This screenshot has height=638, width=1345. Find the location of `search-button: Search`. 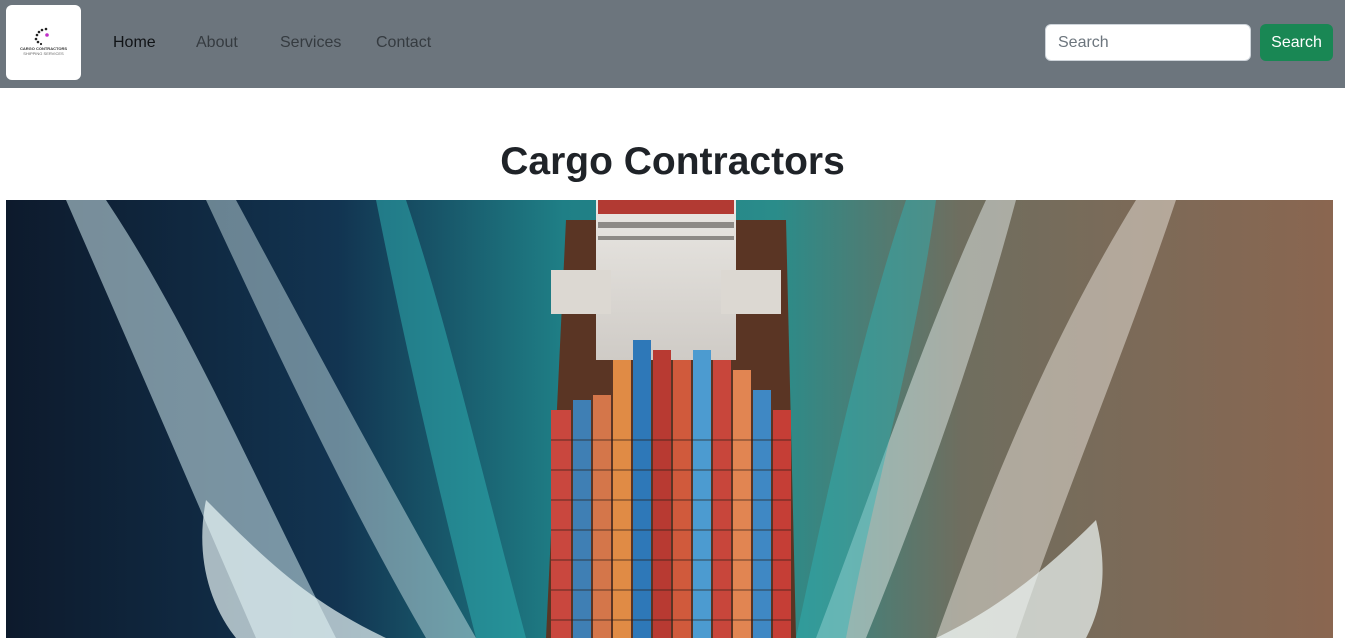

search-button: Search is located at coordinates (1296, 42).